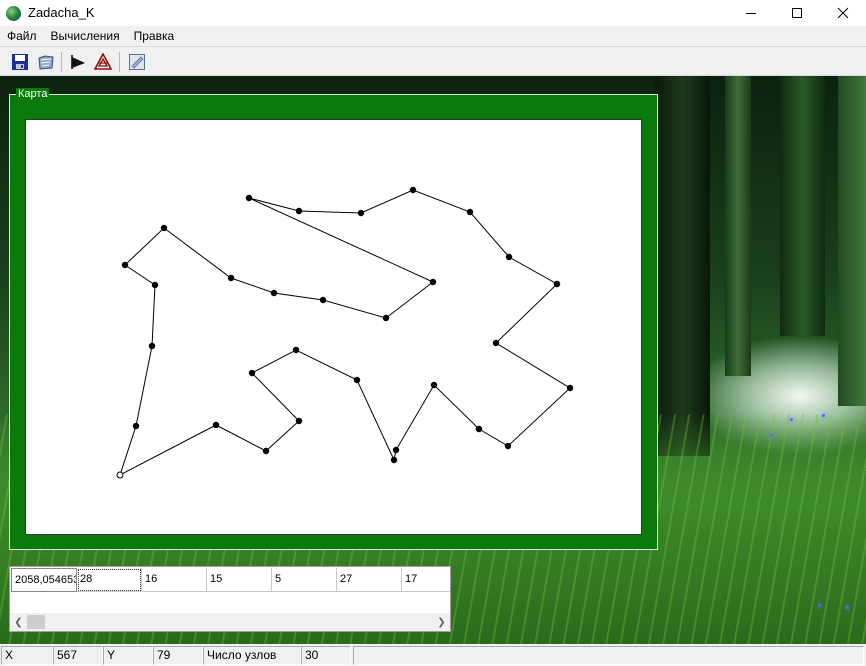 The height and width of the screenshot is (666, 866). I want to click on app-globe-icon, so click(13, 13).